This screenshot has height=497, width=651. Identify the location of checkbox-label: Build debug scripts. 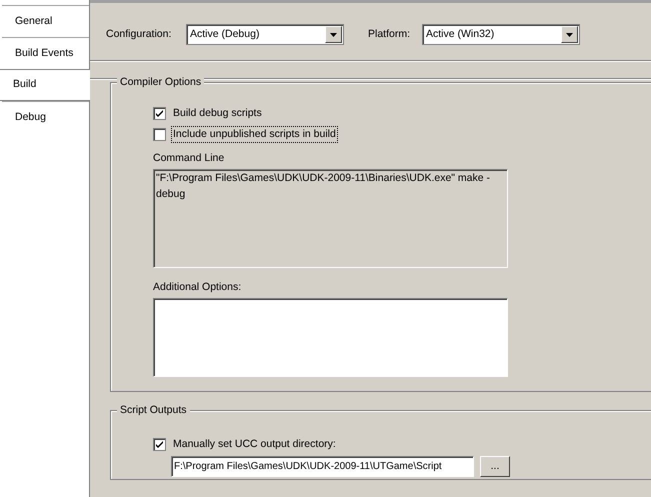
(217, 113).